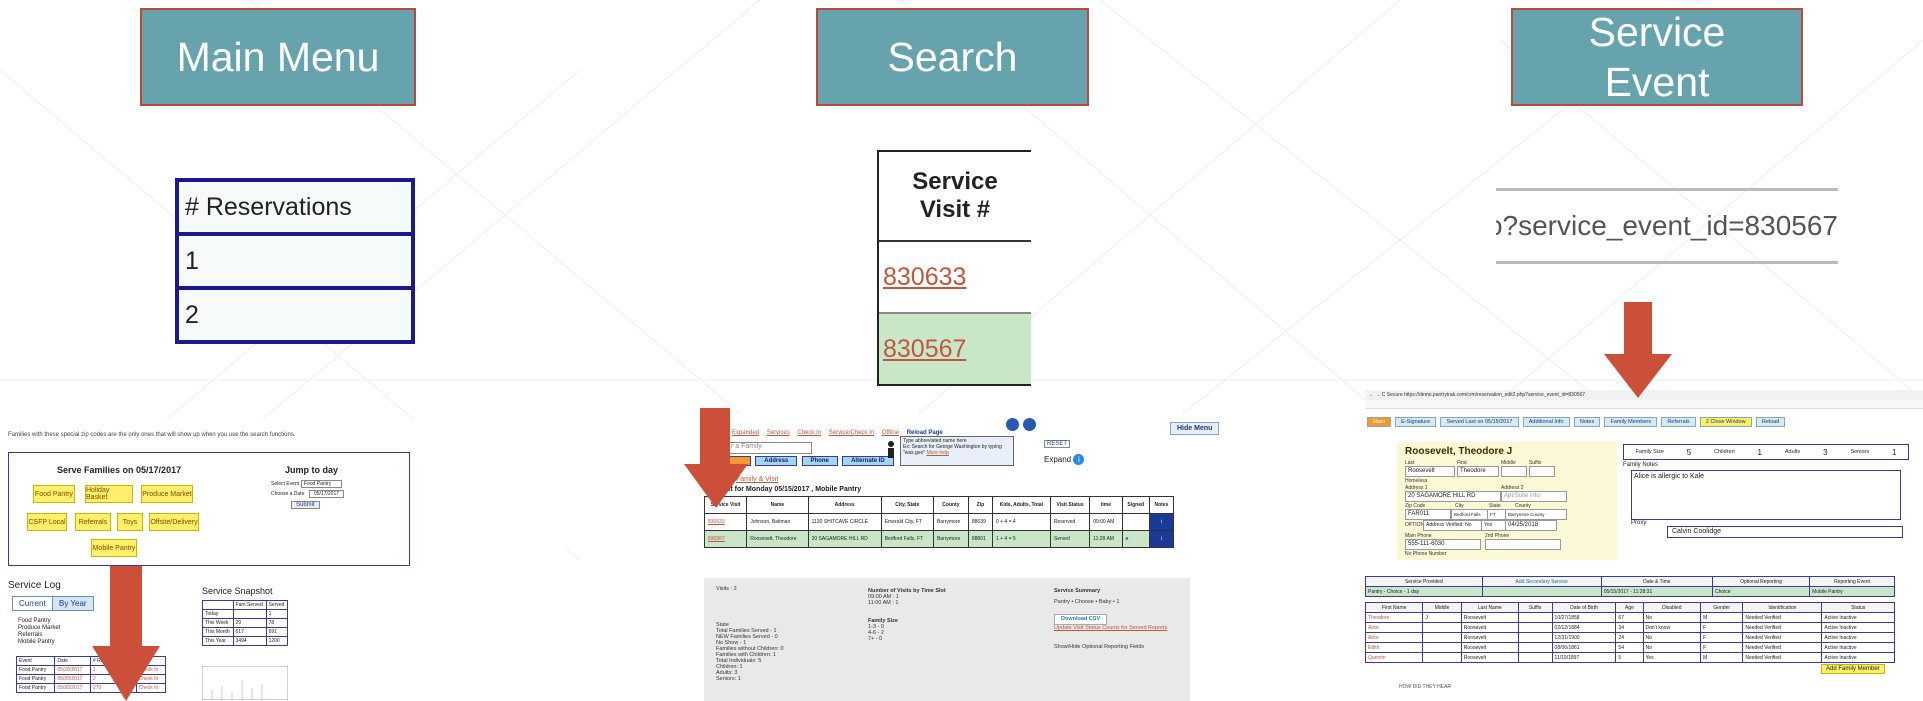 Image resolution: width=1923 pixels, height=701 pixels. What do you see at coordinates (1064, 459) in the screenshot?
I see `expand-toggle: Expand i` at bounding box center [1064, 459].